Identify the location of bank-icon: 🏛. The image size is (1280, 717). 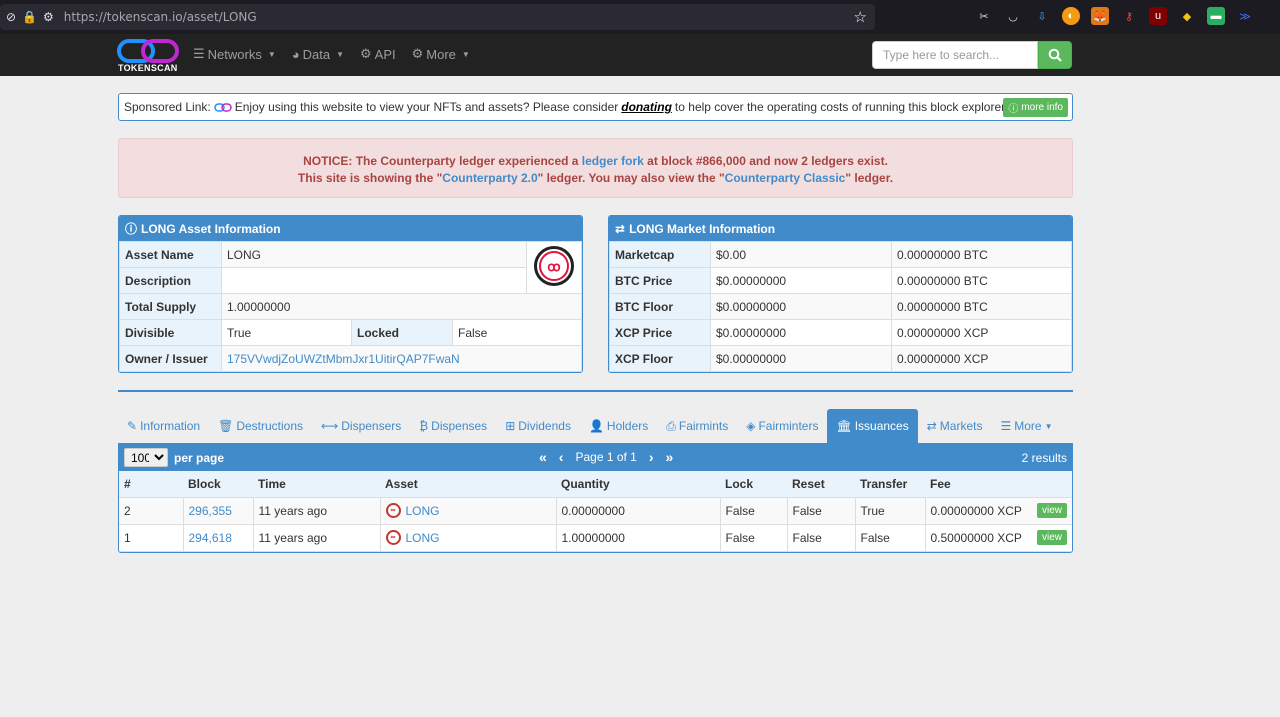
(844, 426).